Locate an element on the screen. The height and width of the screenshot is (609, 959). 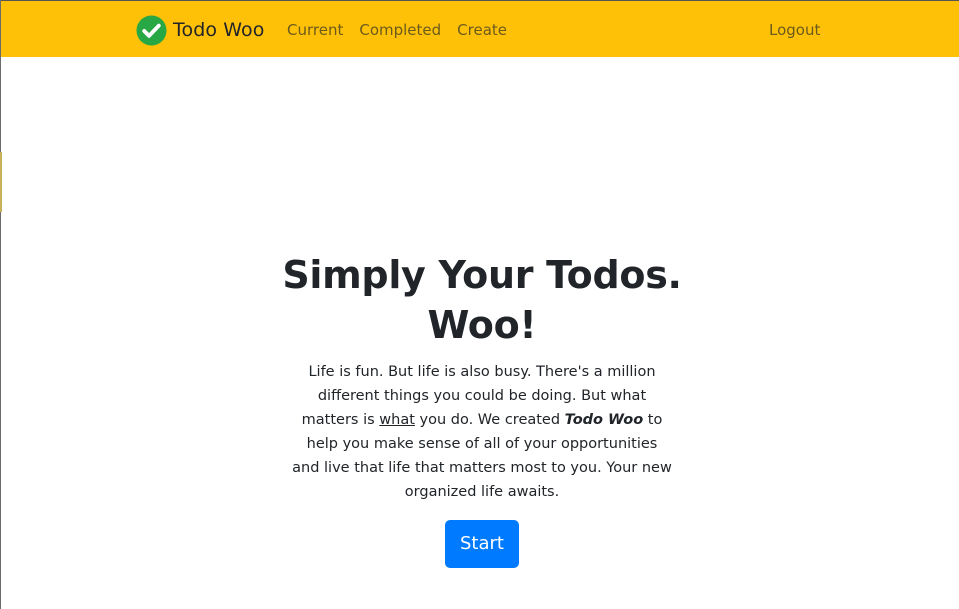
nav-link-completed: Completed is located at coordinates (400, 30).